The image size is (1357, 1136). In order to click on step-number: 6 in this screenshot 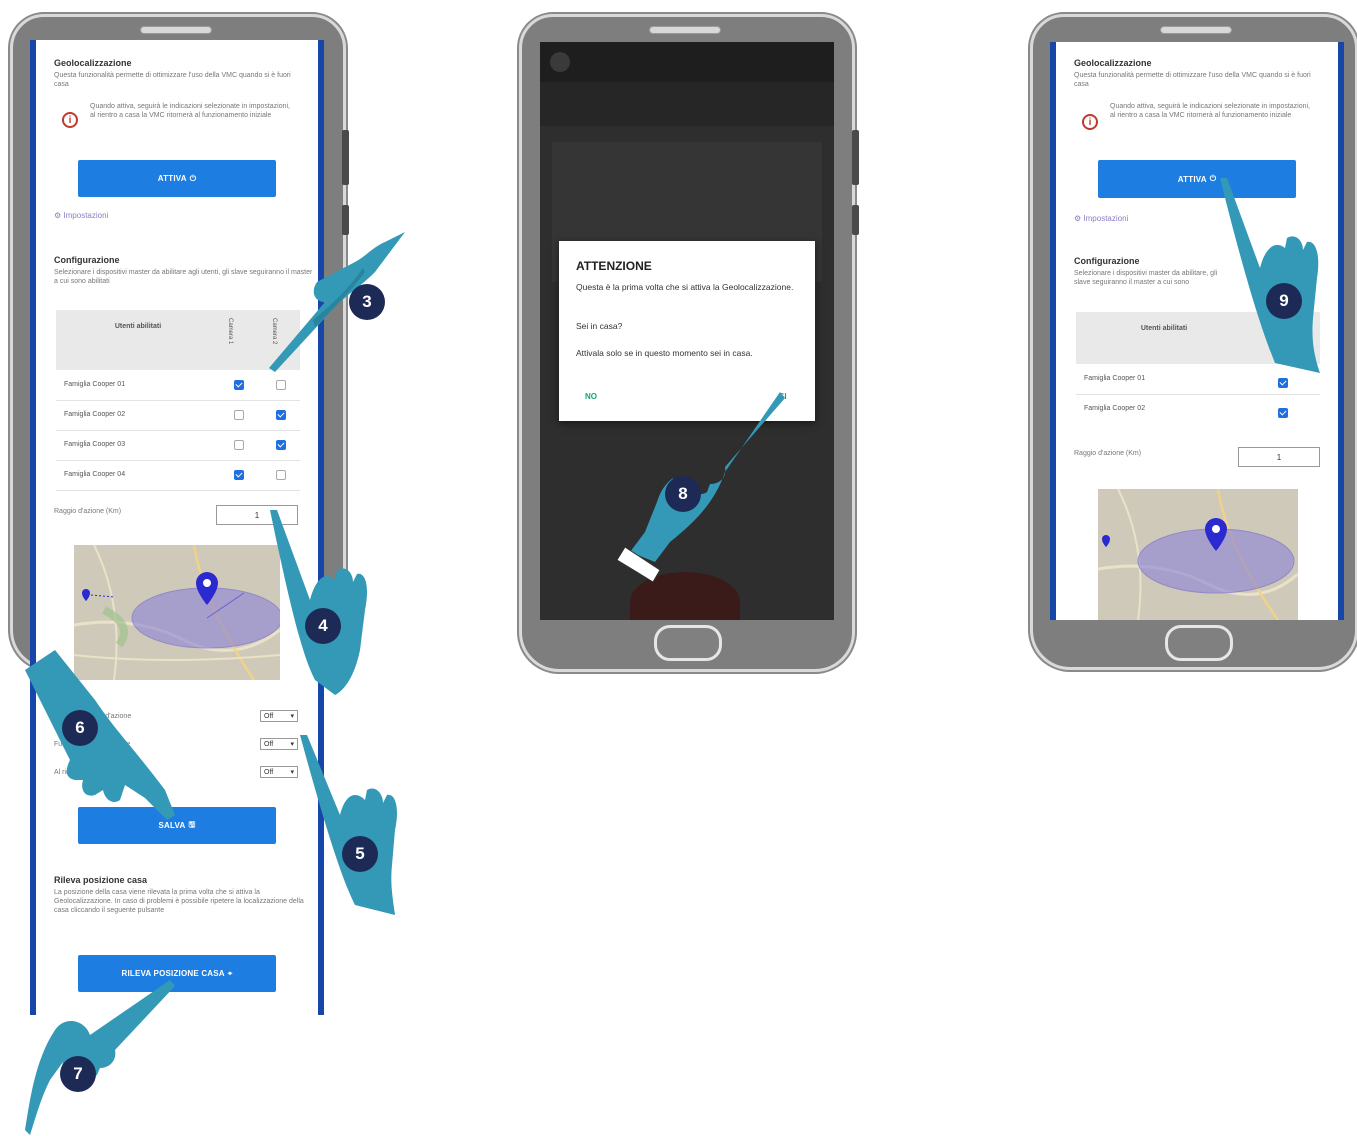, I will do `click(80, 727)`.